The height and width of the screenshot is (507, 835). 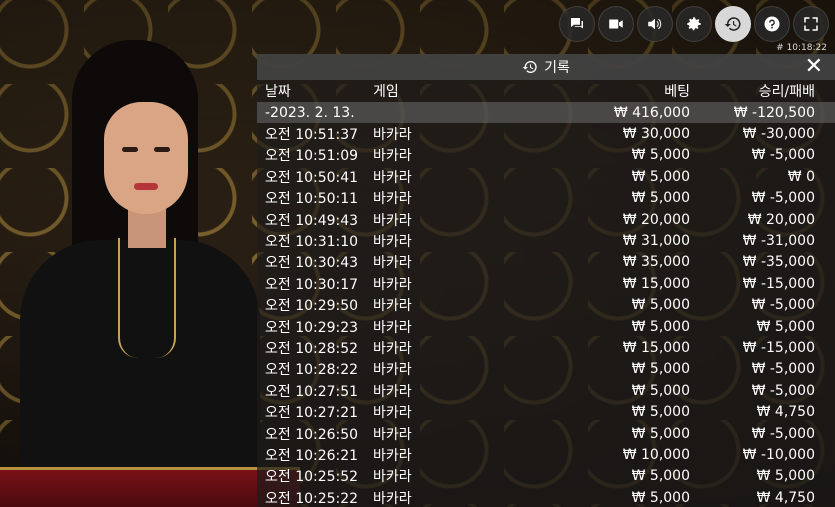 What do you see at coordinates (557, 68) in the screenshot?
I see `history-title-text: 기록` at bounding box center [557, 68].